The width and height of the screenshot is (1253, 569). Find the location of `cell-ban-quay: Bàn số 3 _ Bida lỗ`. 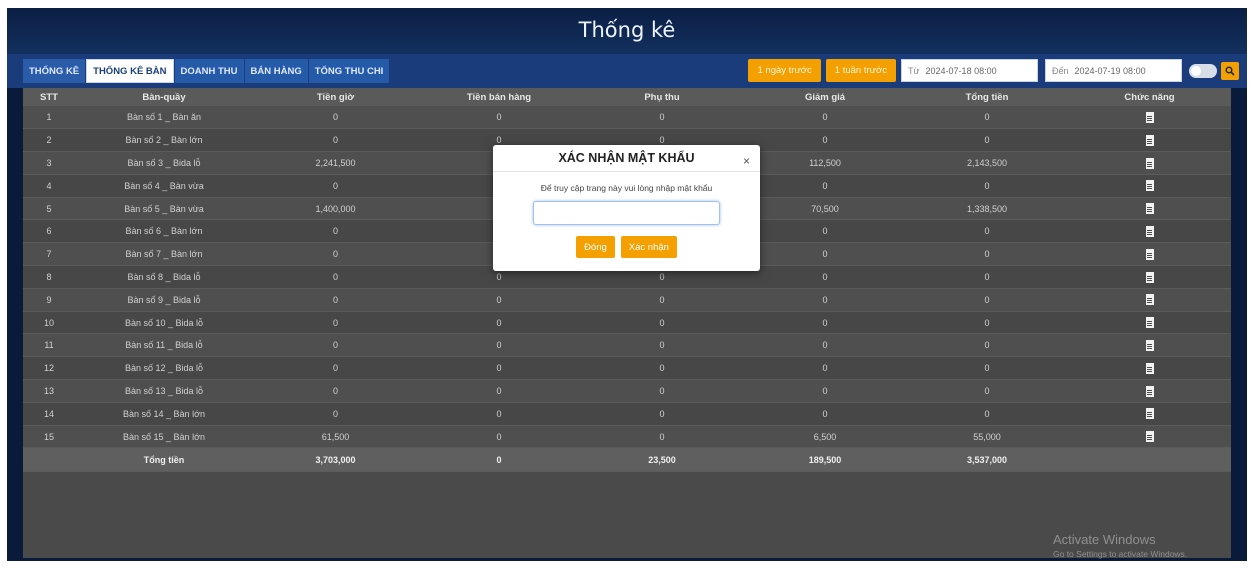

cell-ban-quay: Bàn số 3 _ Bida lỗ is located at coordinates (164, 163).